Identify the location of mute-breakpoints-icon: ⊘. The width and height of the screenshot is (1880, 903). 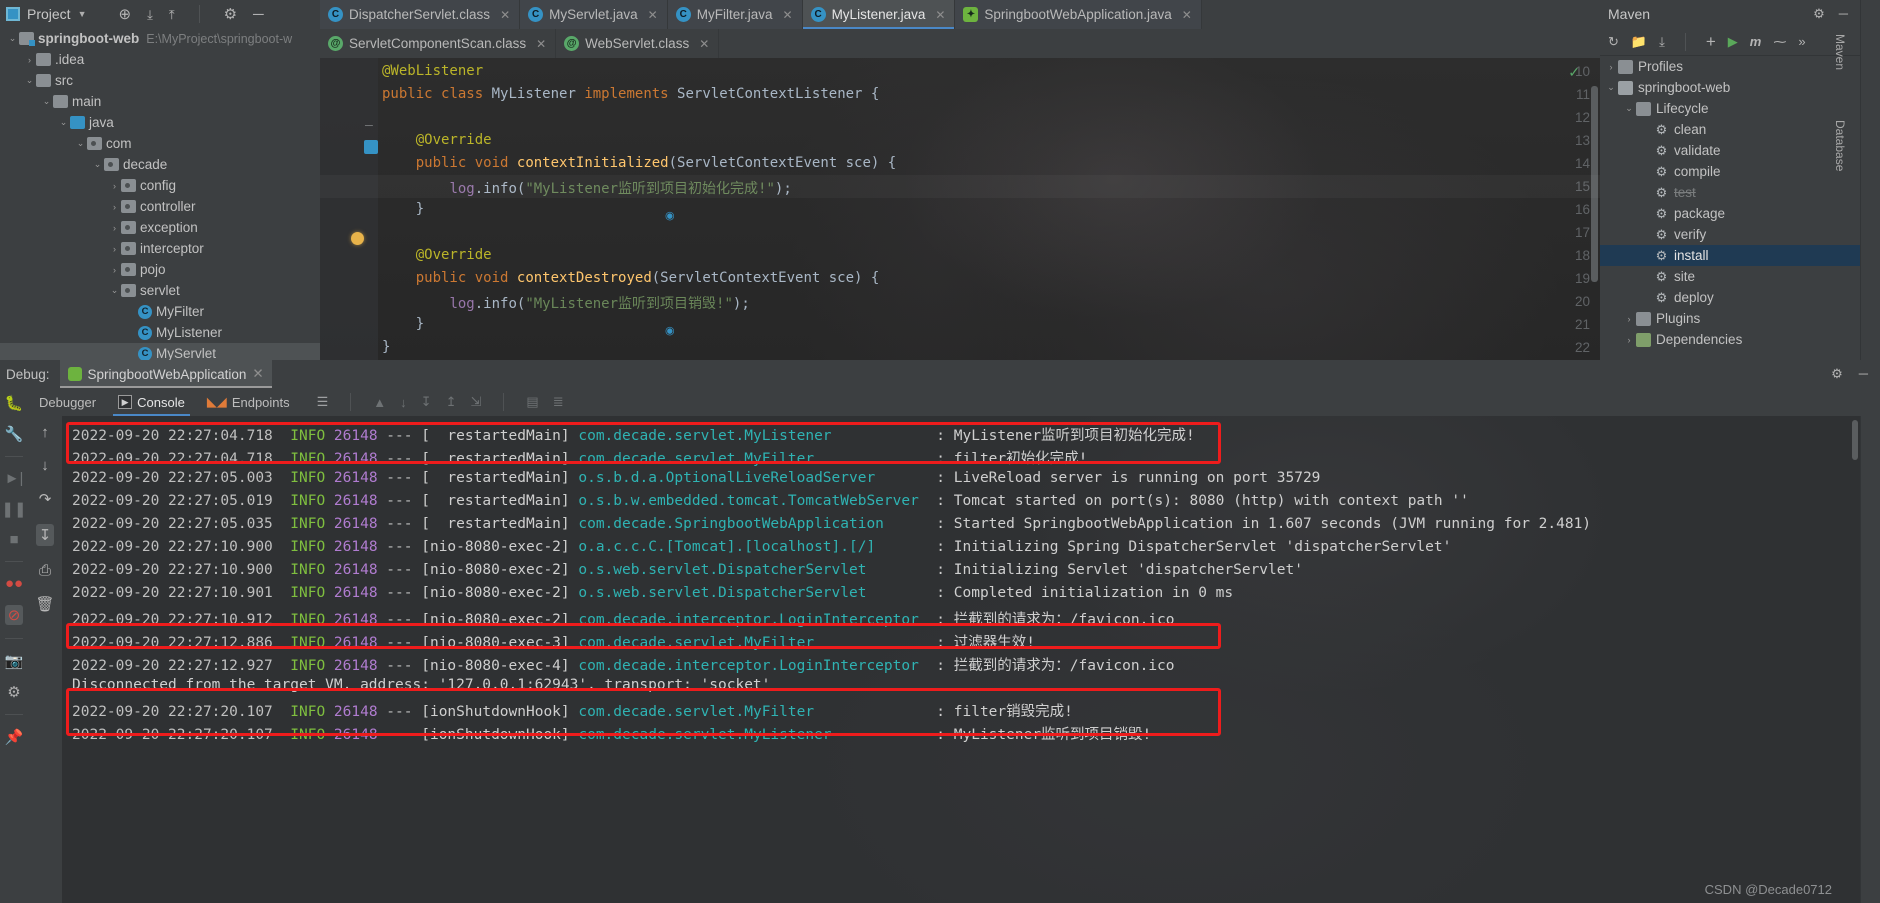
(14, 615).